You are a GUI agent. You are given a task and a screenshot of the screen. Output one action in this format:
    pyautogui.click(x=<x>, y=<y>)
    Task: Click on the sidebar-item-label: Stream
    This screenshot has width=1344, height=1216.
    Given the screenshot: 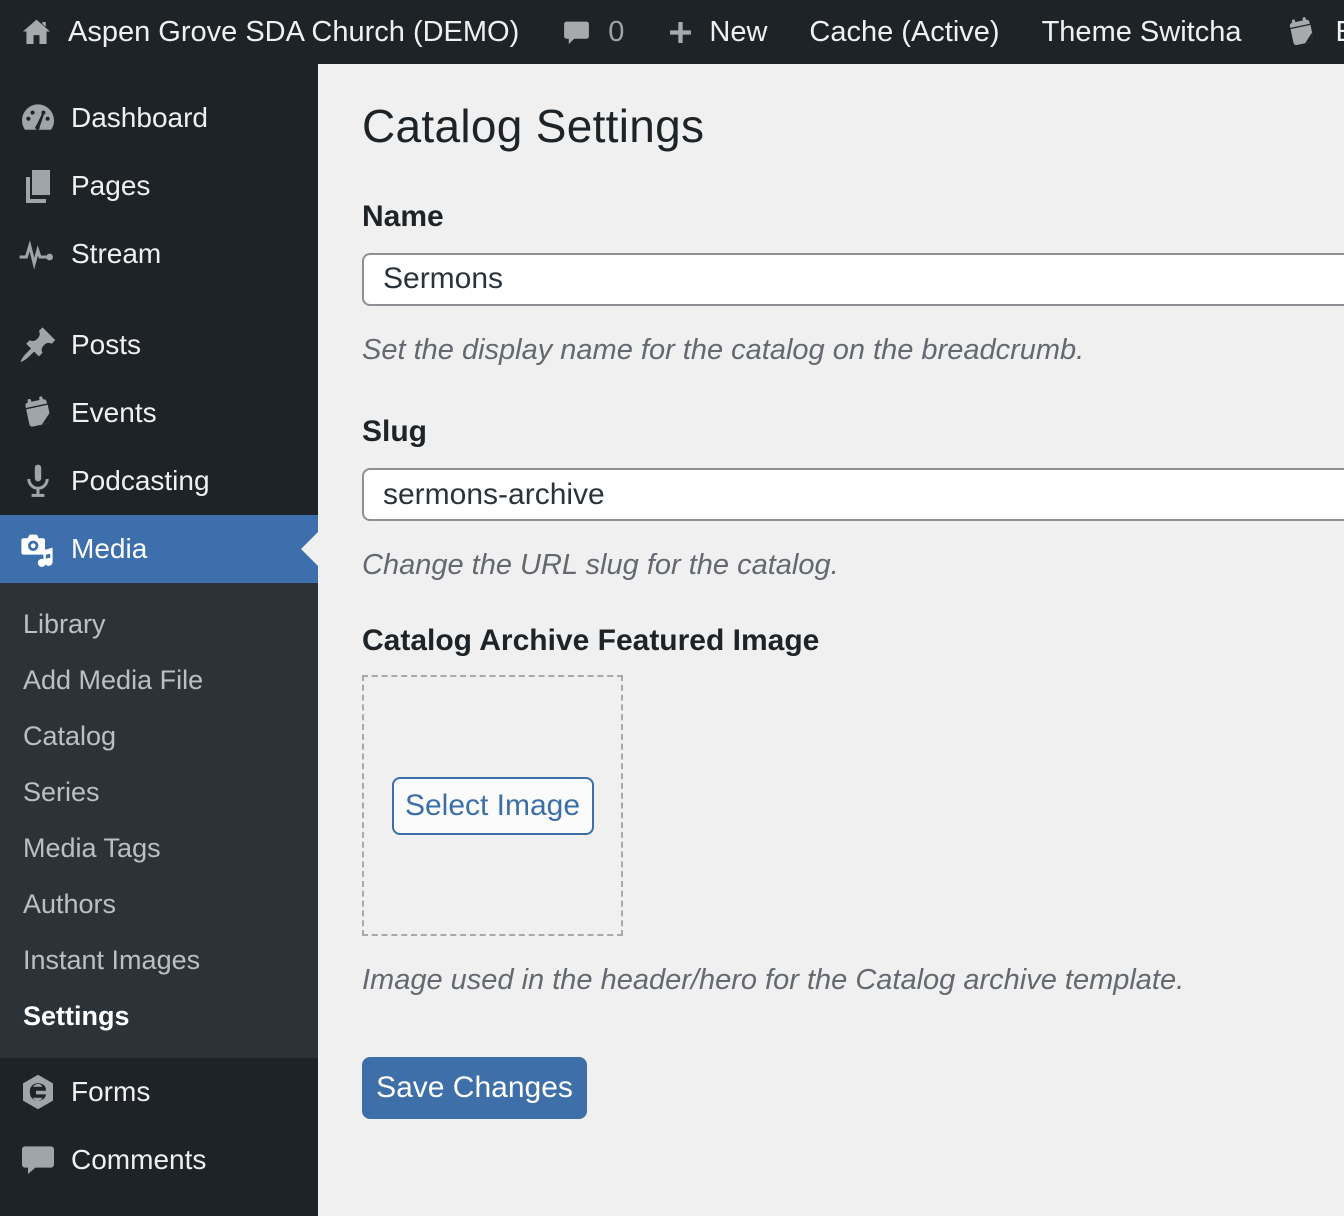 What is the action you would take?
    pyautogui.click(x=116, y=253)
    